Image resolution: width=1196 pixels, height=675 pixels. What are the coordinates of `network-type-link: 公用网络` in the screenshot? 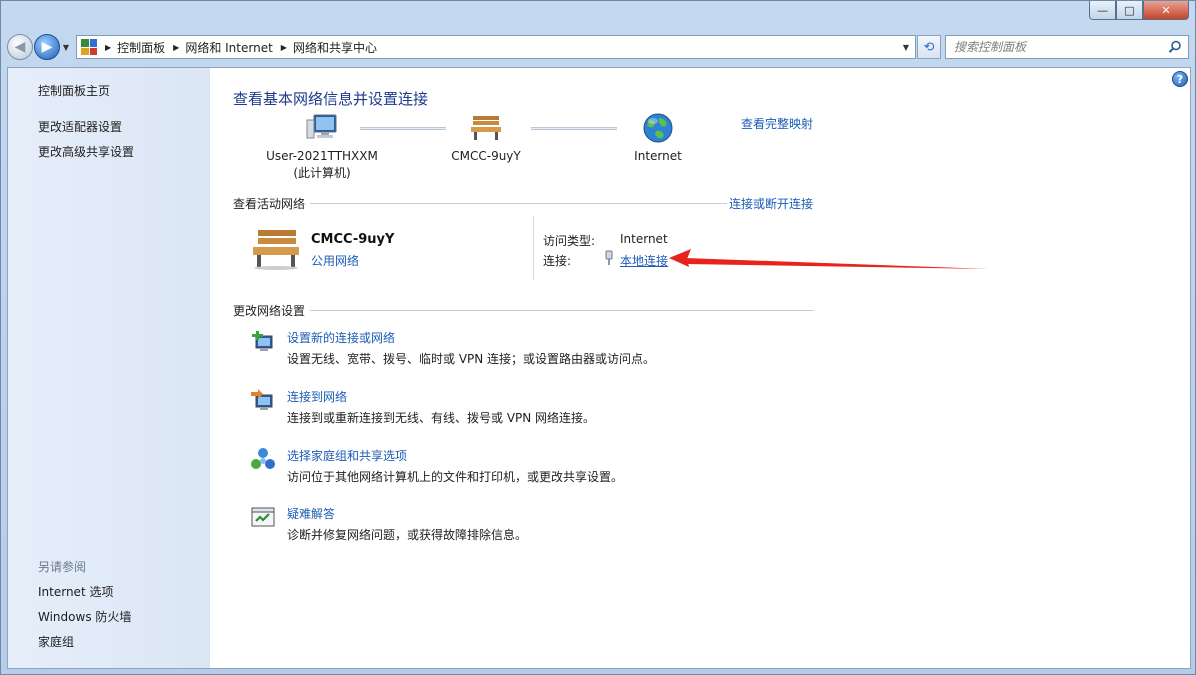 It's located at (335, 260).